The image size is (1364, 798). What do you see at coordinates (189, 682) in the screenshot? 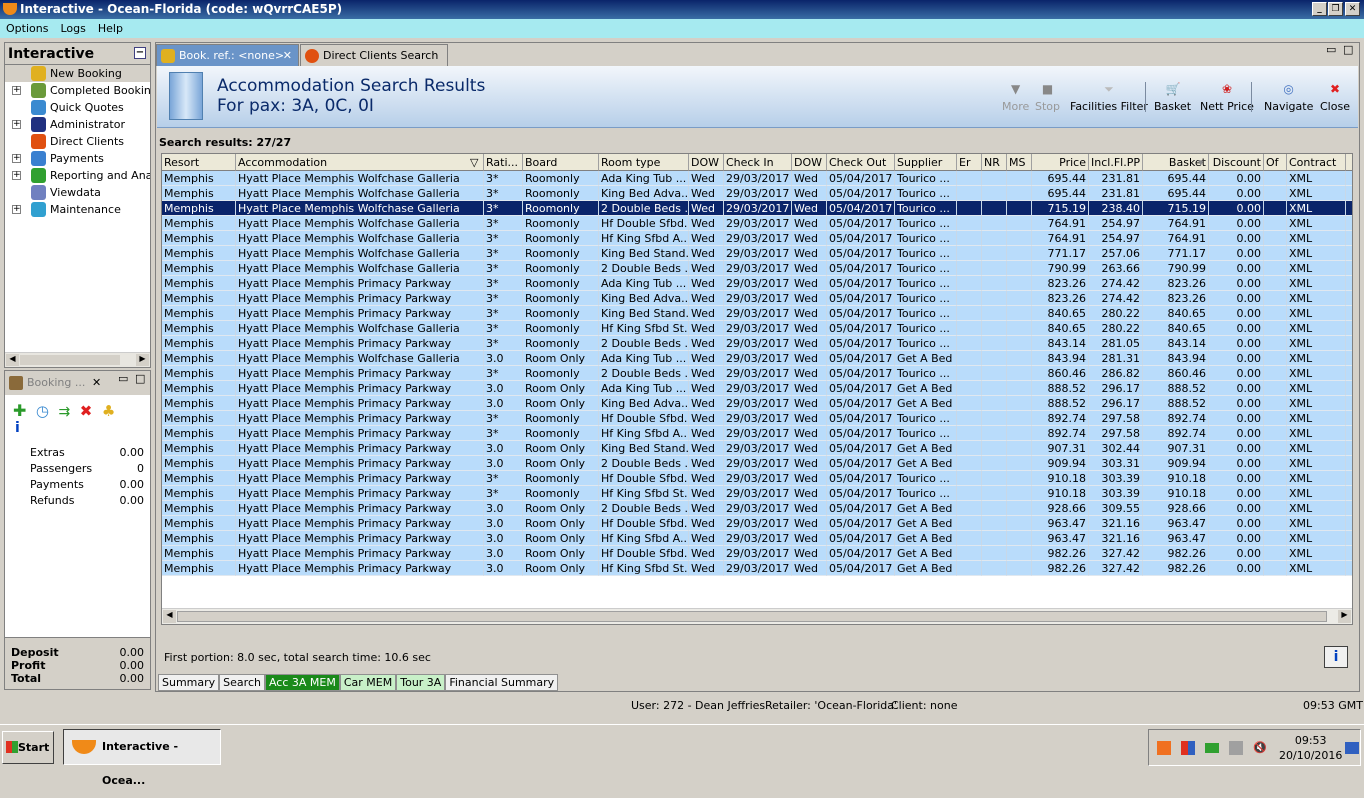
I see `bottom-tab-summary: Summary` at bounding box center [189, 682].